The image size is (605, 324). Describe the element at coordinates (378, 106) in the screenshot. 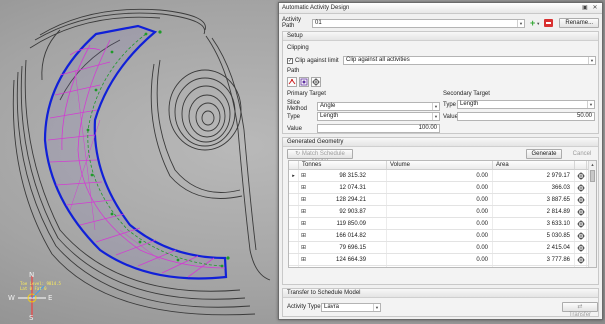

I see `slice-method-select: Angle ▼` at that location.